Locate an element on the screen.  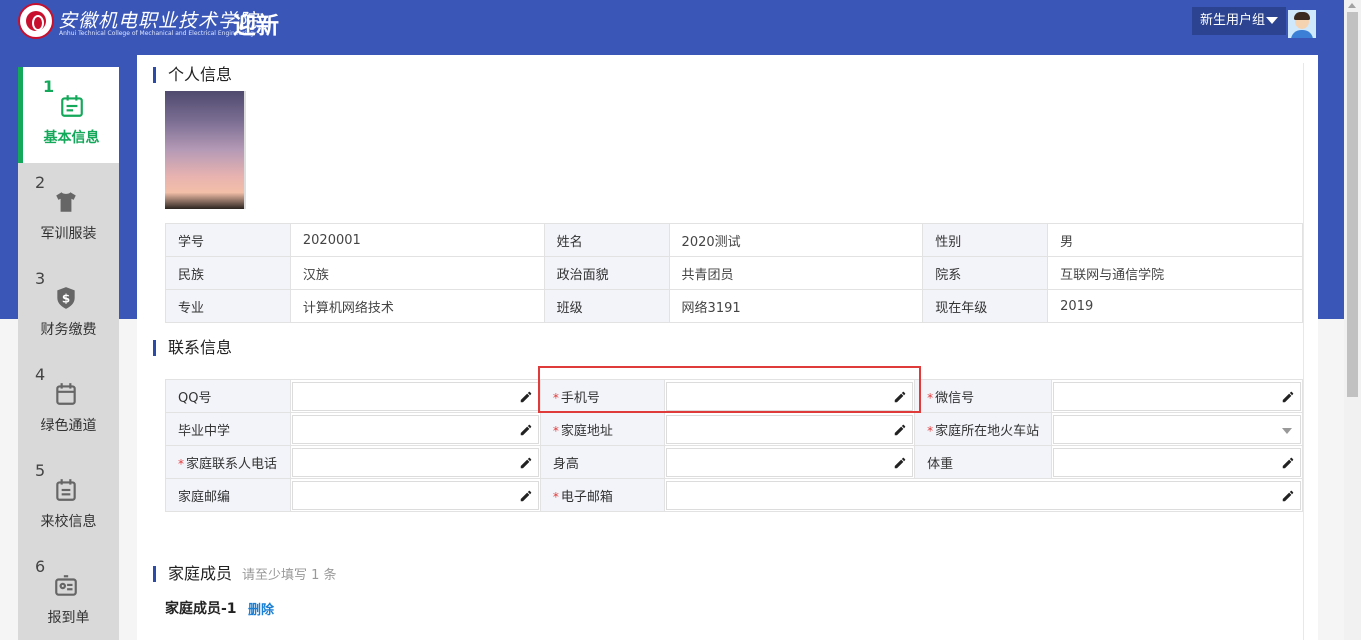
step-number: 6 is located at coordinates (40, 566).